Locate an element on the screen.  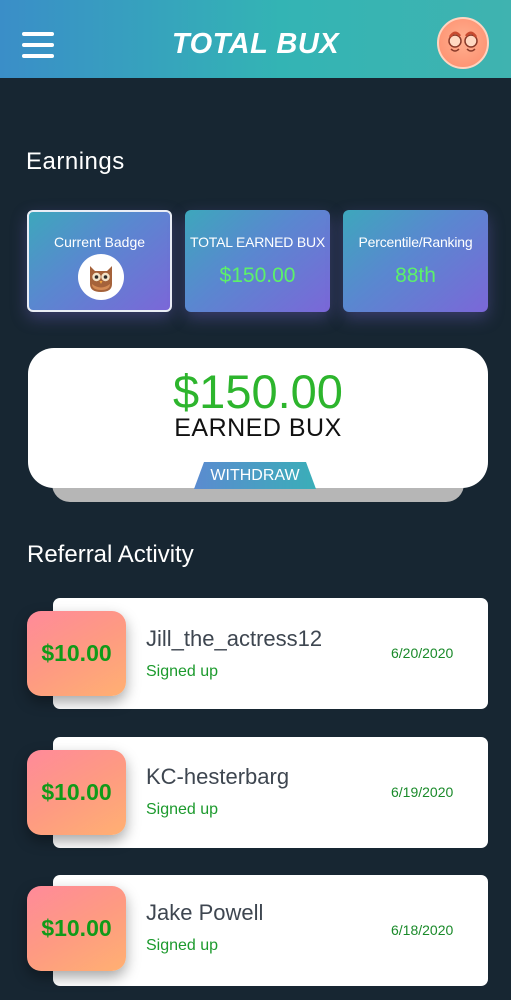
earned-bux-label: EARNED BUX is located at coordinates (258, 428).